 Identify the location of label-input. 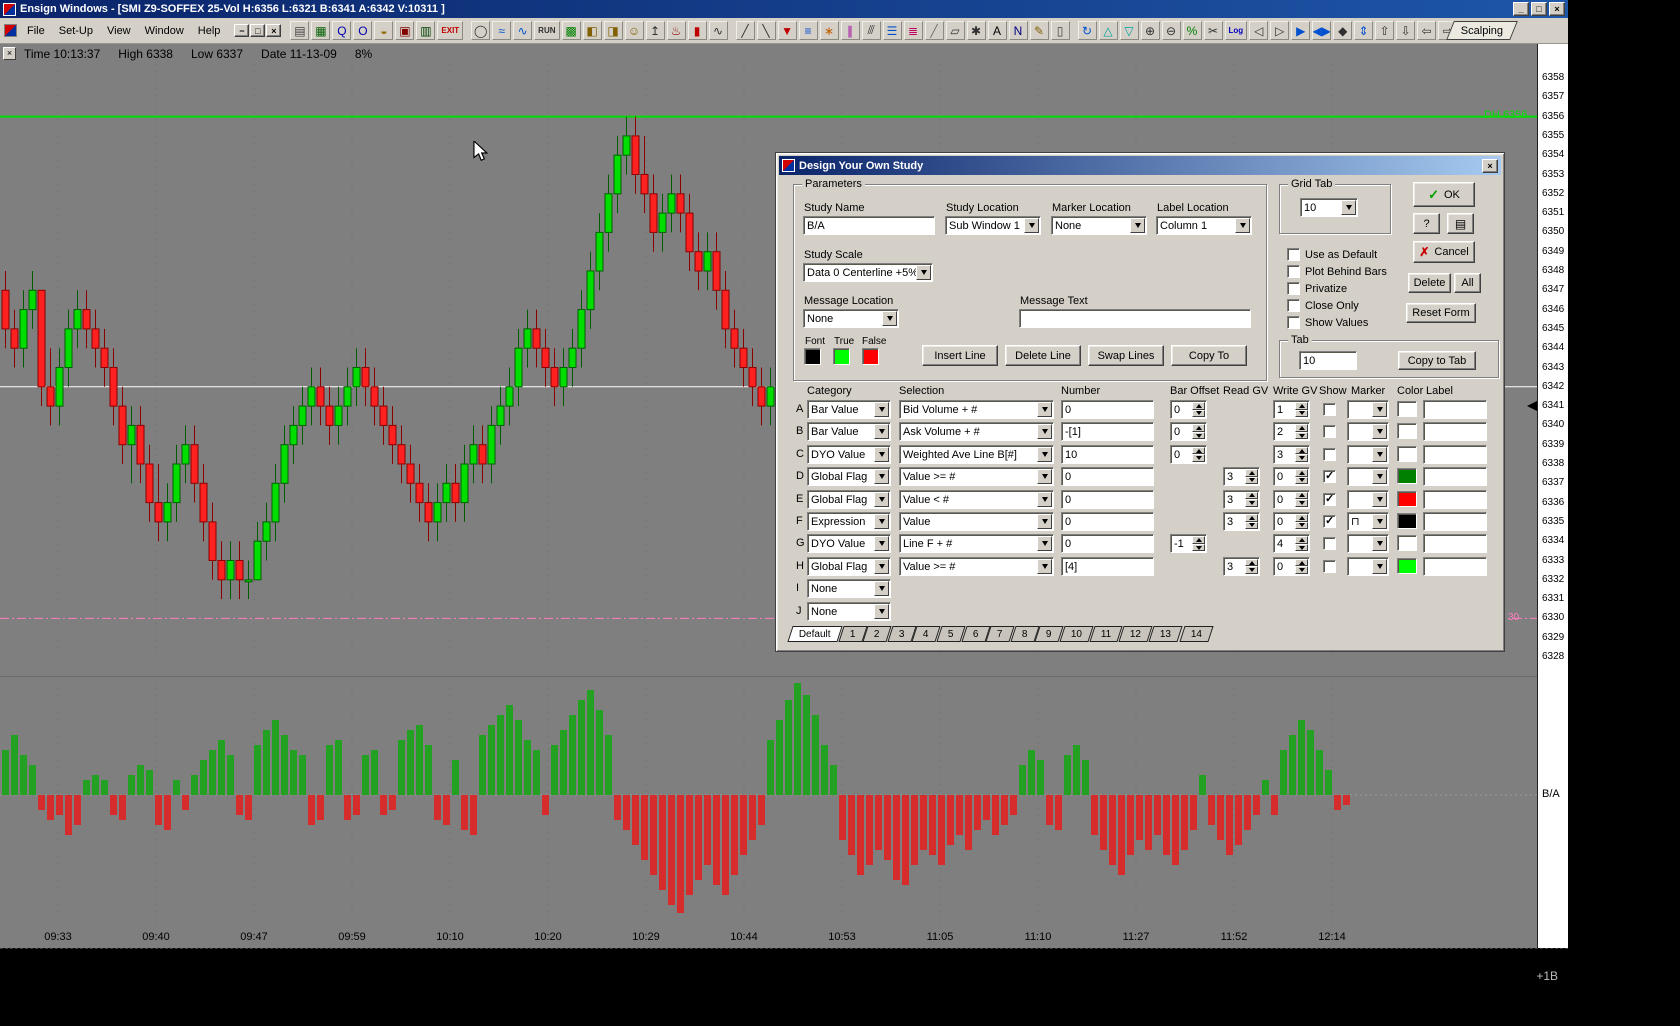
(1455, 432).